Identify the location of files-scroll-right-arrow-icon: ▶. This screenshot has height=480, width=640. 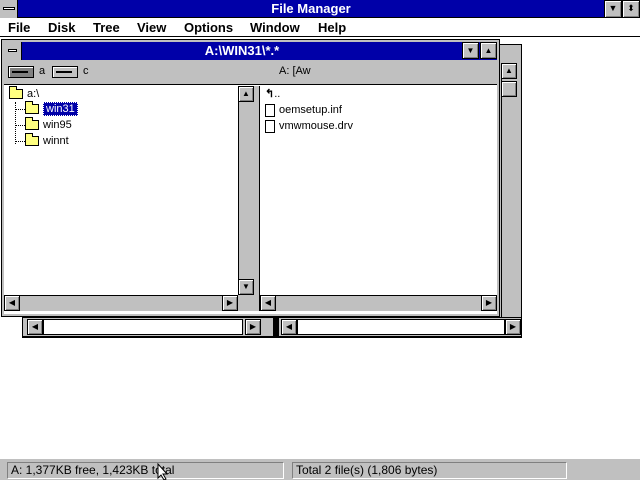
(489, 303).